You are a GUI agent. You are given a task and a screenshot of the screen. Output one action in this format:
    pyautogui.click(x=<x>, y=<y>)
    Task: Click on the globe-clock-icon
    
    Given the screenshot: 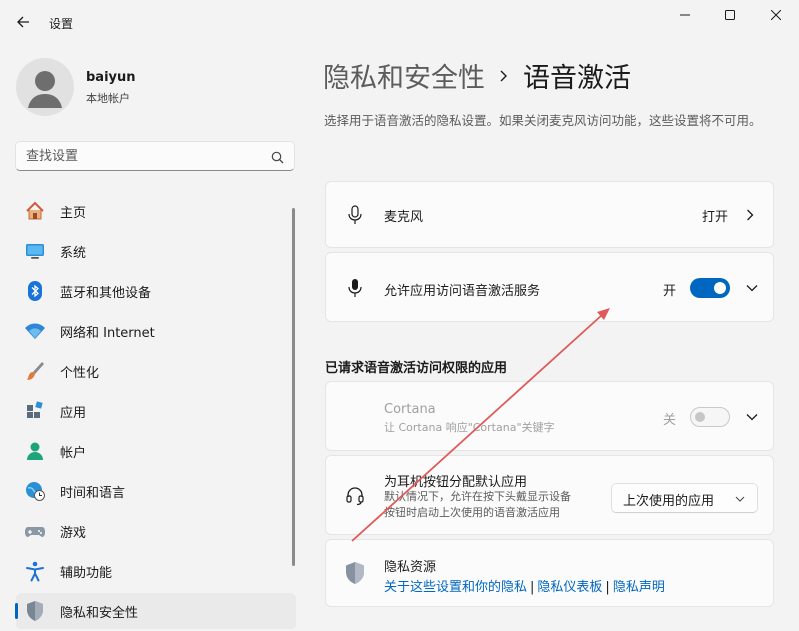 What is the action you would take?
    pyautogui.click(x=35, y=491)
    